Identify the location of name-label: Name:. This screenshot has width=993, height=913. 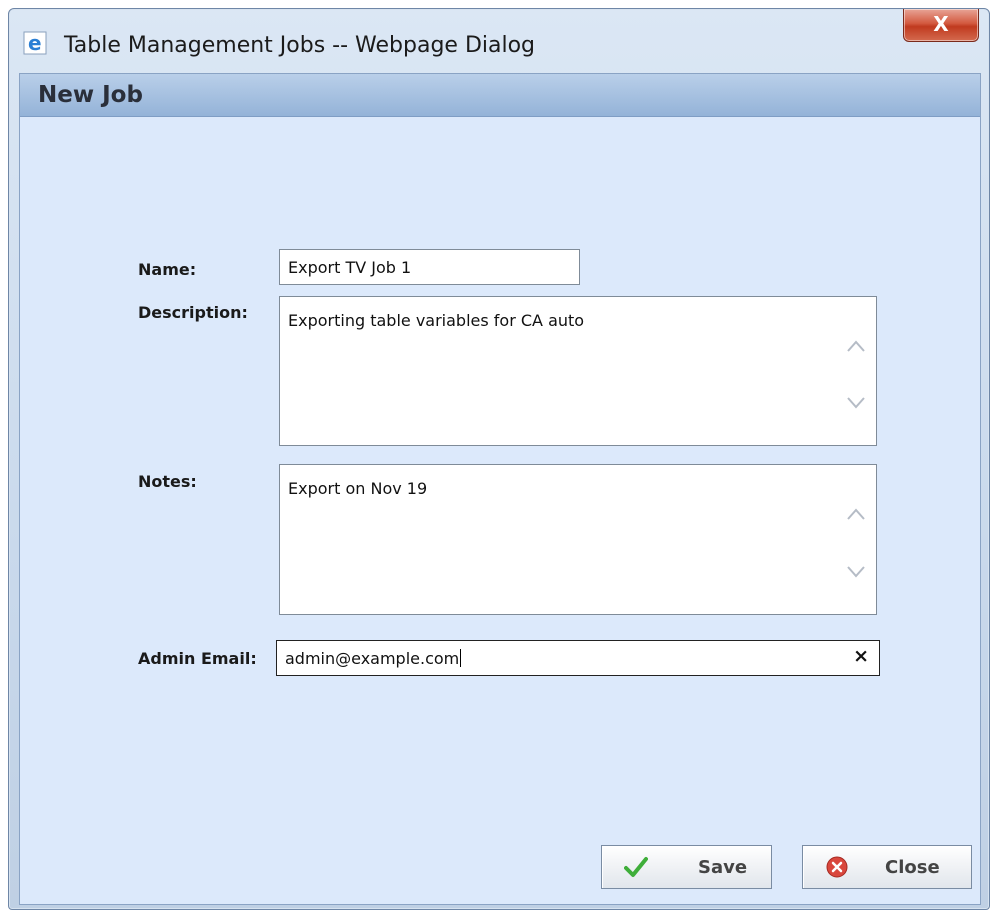
(167, 269).